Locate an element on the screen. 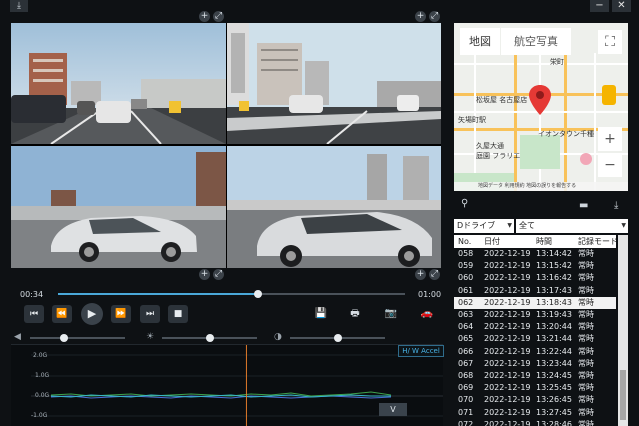 This screenshot has width=639, height=426. table-row: 058 2022-12-19 13:14:42 常時 is located at coordinates (535, 254).